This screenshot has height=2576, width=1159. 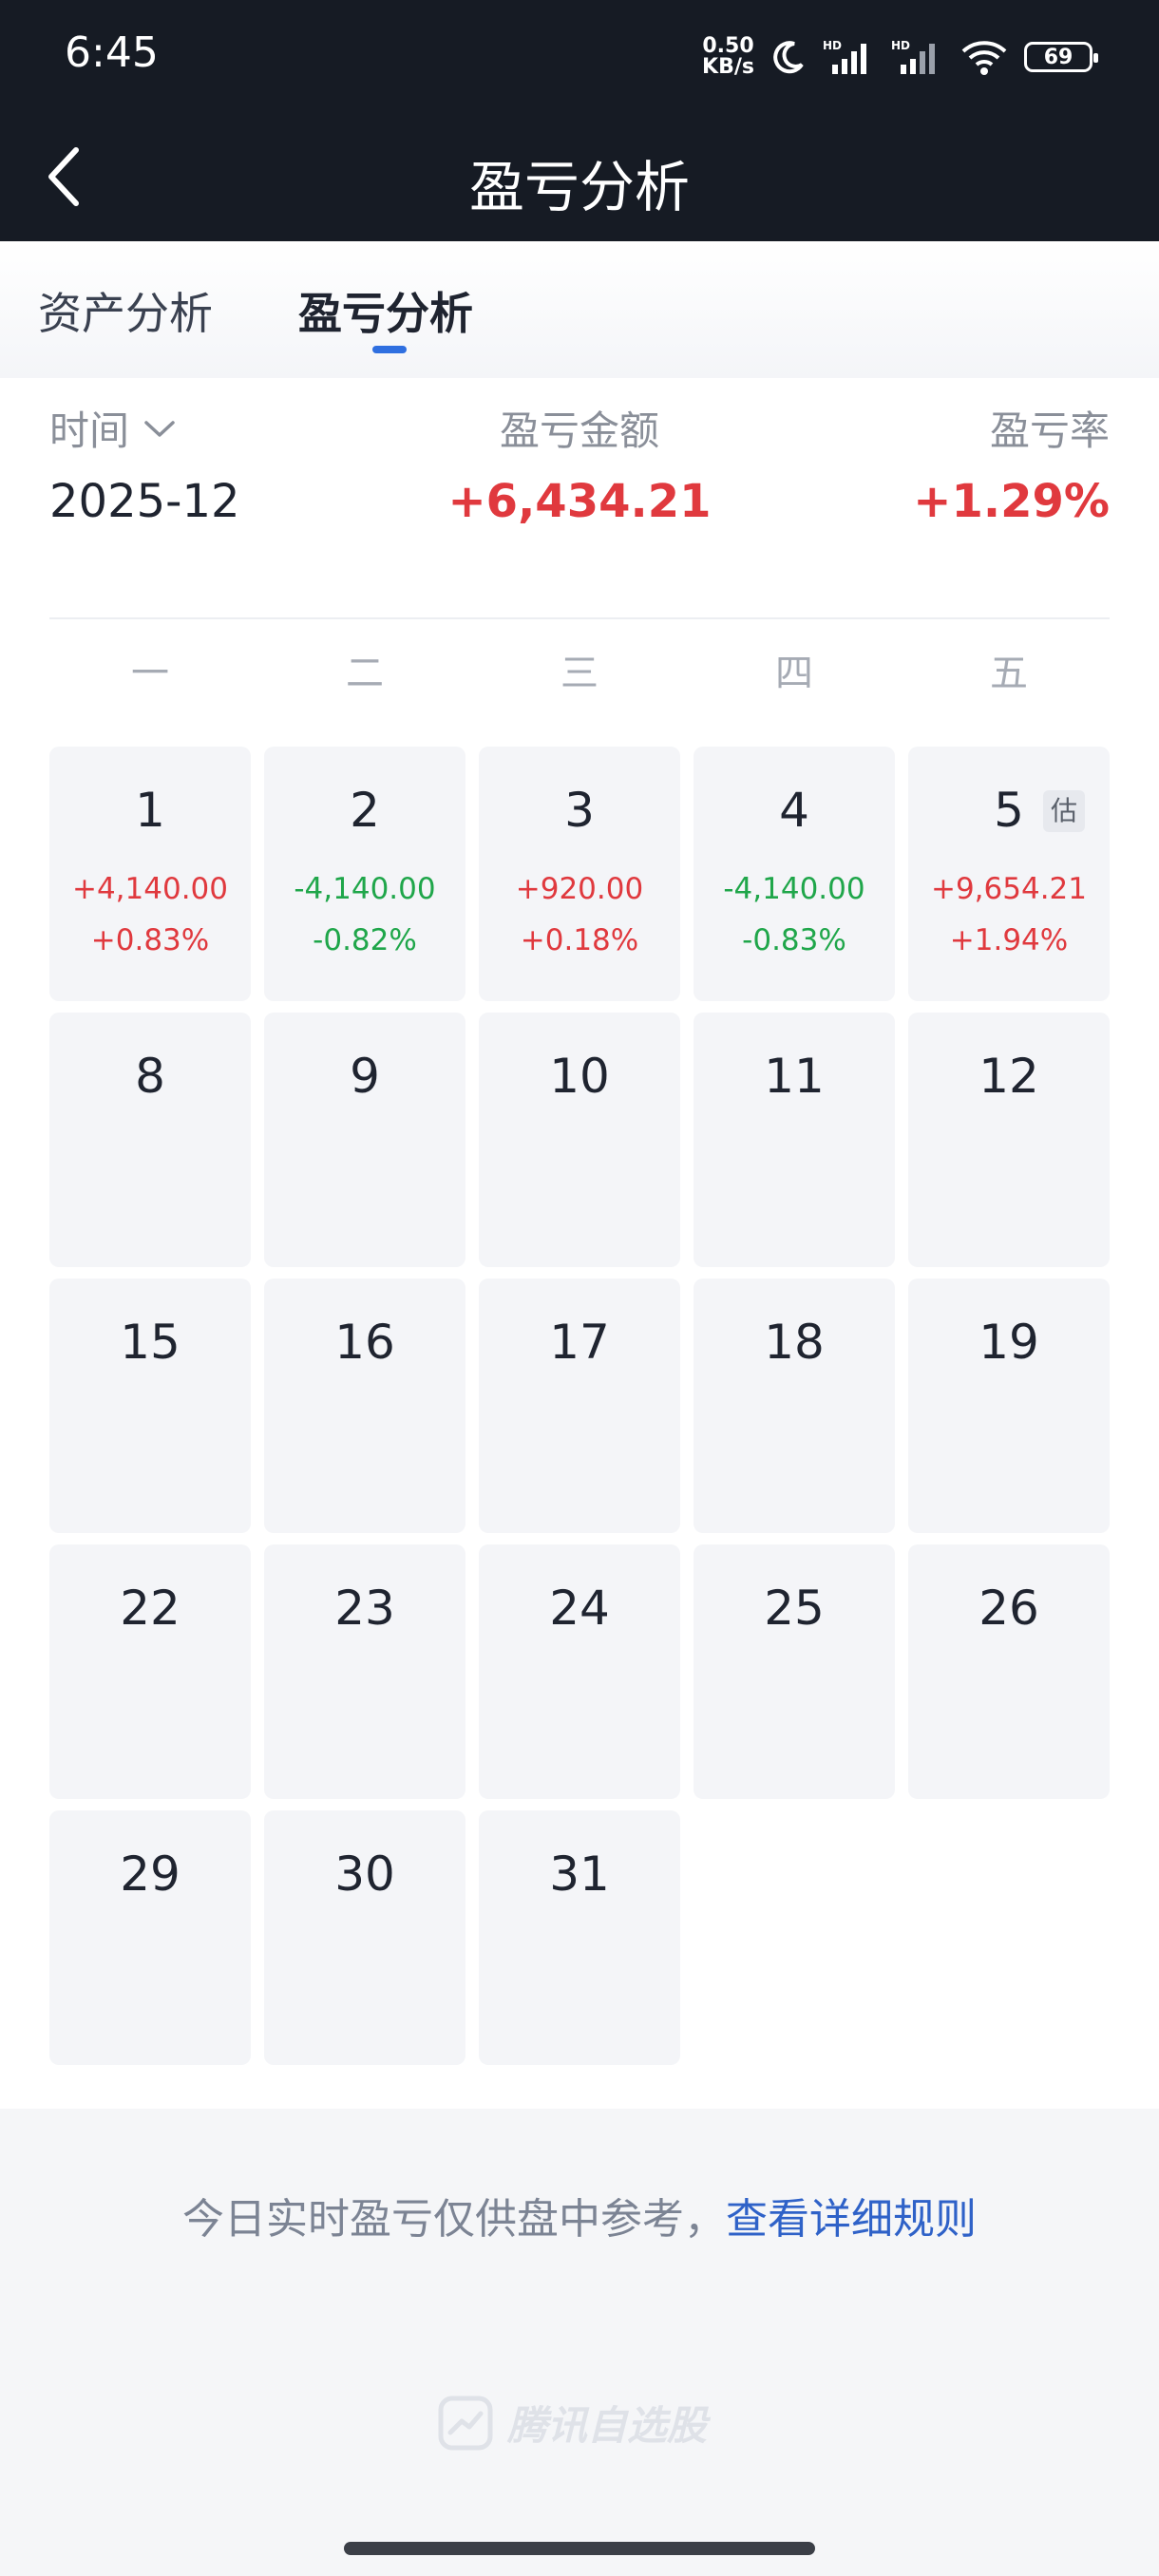 What do you see at coordinates (364, 1608) in the screenshot?
I see `day-number: 23` at bounding box center [364, 1608].